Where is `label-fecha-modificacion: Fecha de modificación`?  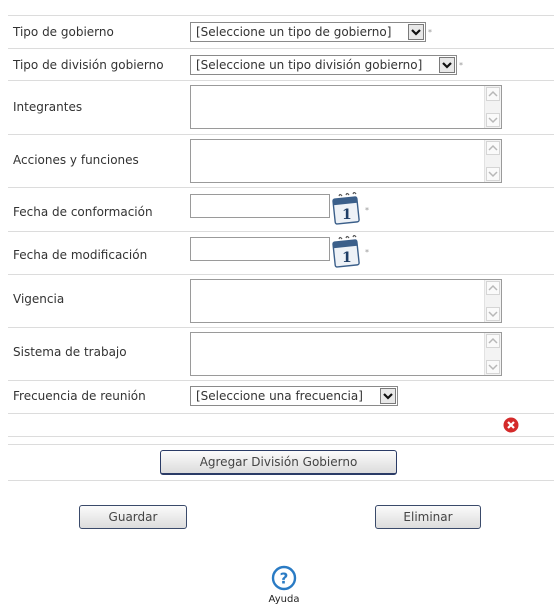
label-fecha-modificacion: Fecha de modificación is located at coordinates (80, 255).